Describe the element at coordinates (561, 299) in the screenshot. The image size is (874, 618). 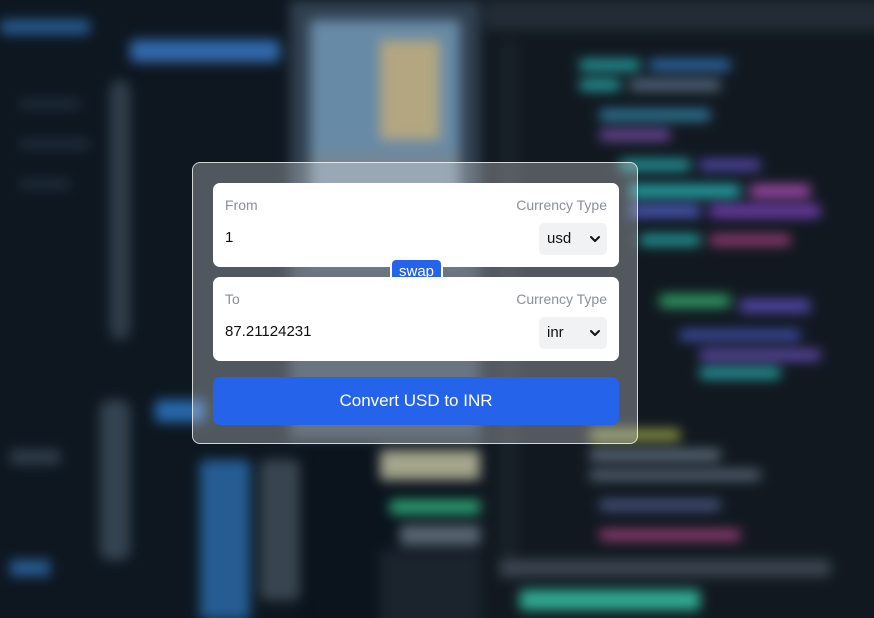
I see `to-currency-type-label: Currency Type` at that location.